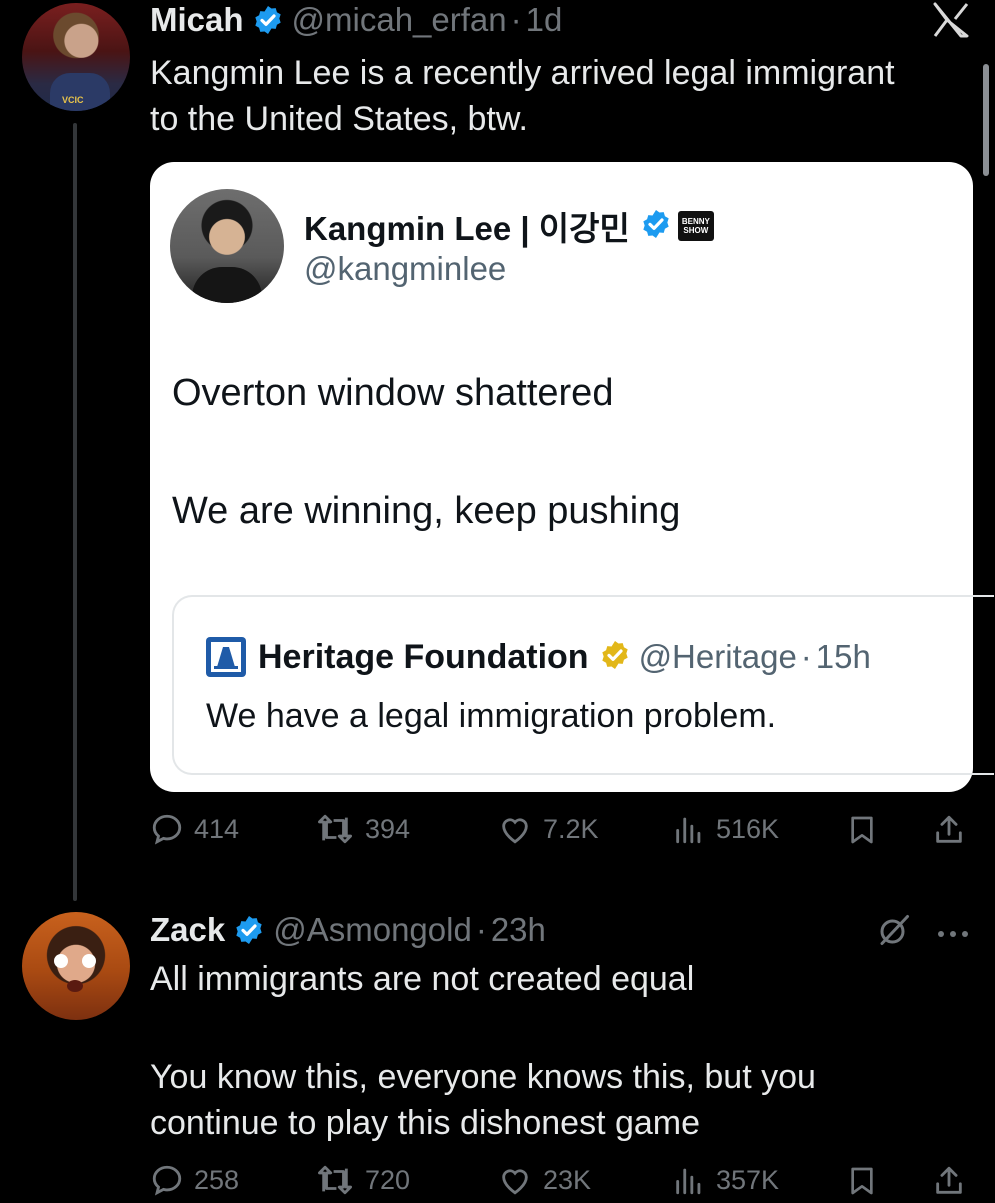 The image size is (995, 1203). I want to click on quote-header: Kangmin Lee | 이강민 BENNY SHOW, so click(509, 226).